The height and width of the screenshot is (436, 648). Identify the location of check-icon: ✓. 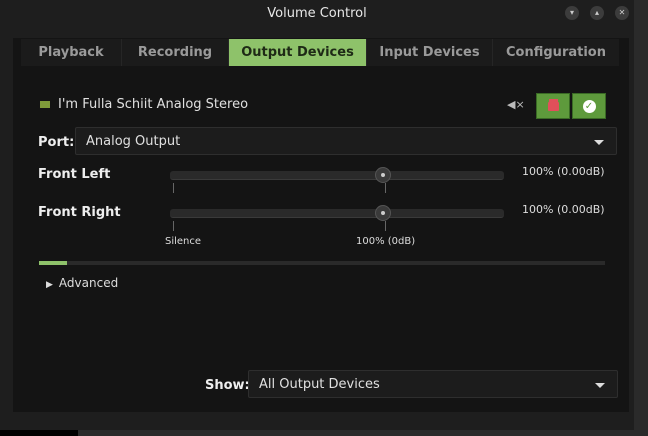
(589, 106).